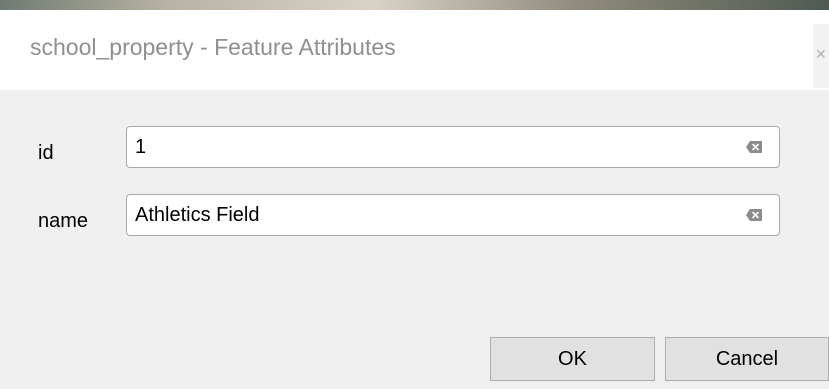 The height and width of the screenshot is (389, 829). I want to click on id-label: id, so click(46, 153).